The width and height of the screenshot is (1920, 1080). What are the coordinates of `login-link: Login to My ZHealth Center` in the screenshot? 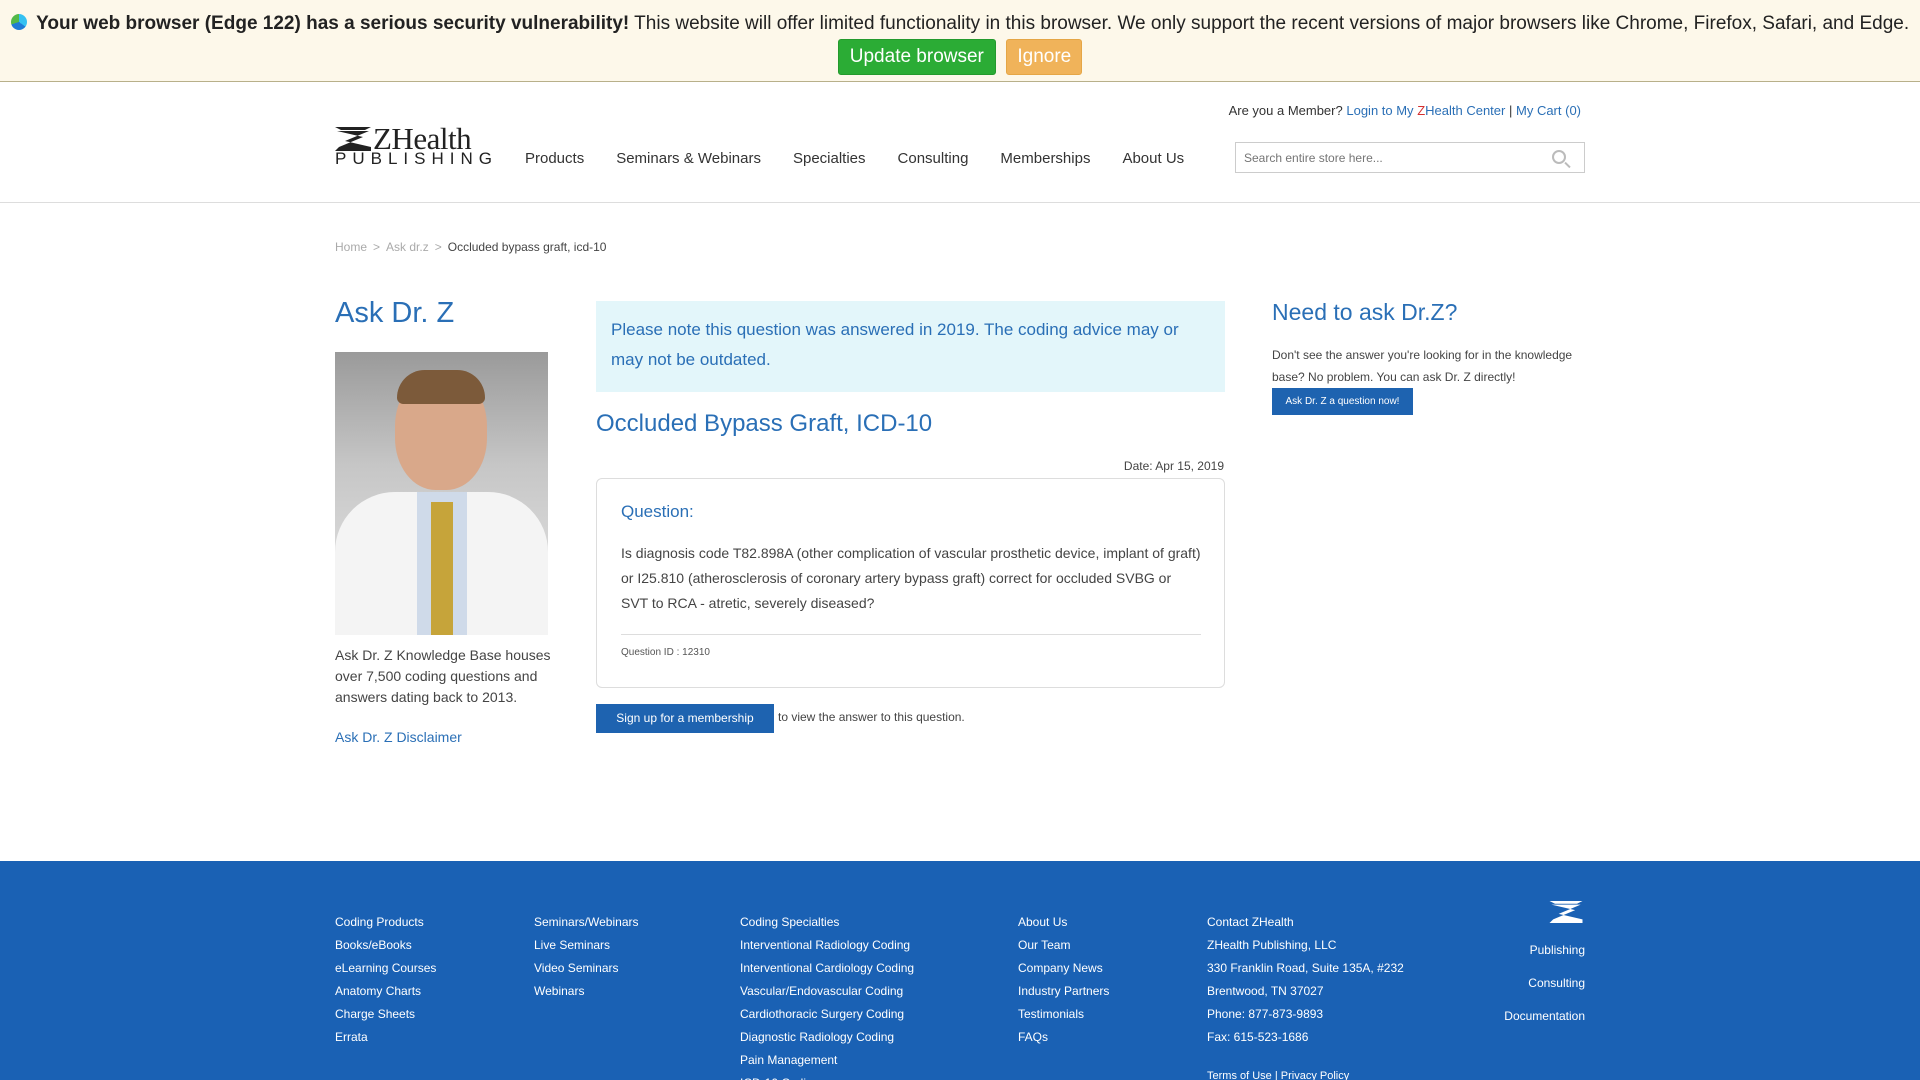 It's located at (1425, 110).